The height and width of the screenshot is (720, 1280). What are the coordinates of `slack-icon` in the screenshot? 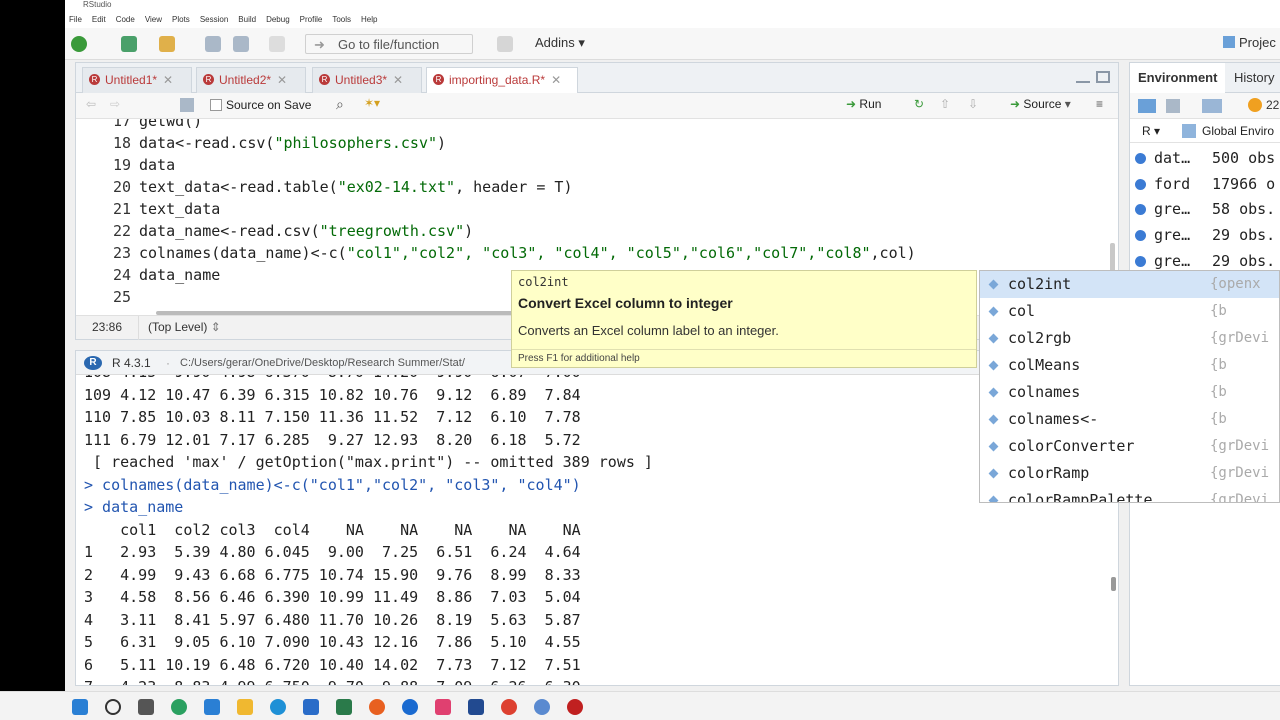 It's located at (443, 707).